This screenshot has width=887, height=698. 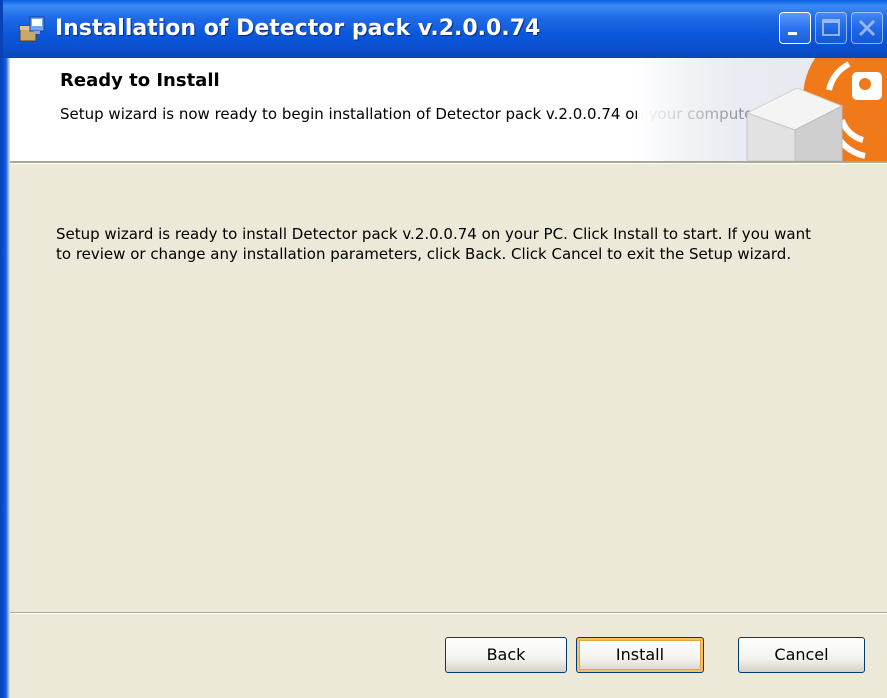 I want to click on title-bar: Installation of Detector pack v.2.0.0.74, so click(x=443, y=29).